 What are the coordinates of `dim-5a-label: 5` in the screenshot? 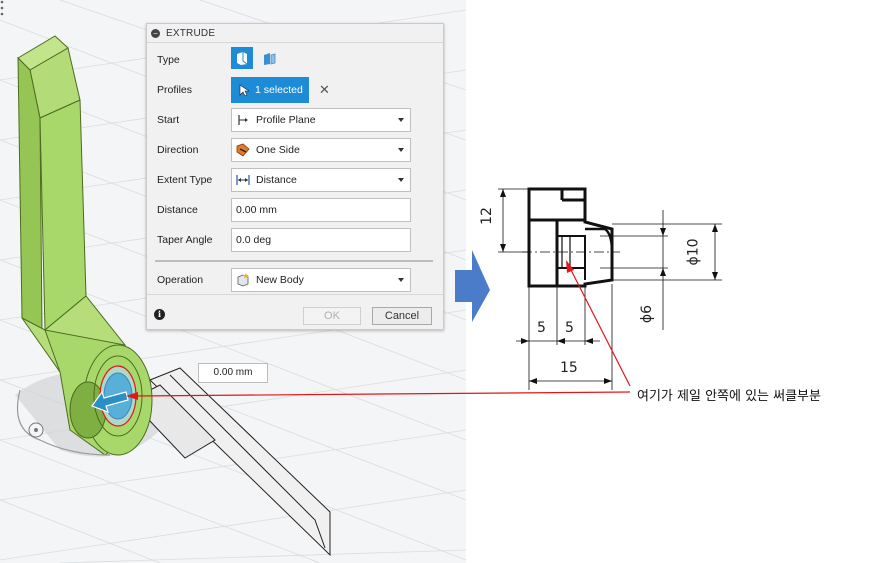 It's located at (541, 328).